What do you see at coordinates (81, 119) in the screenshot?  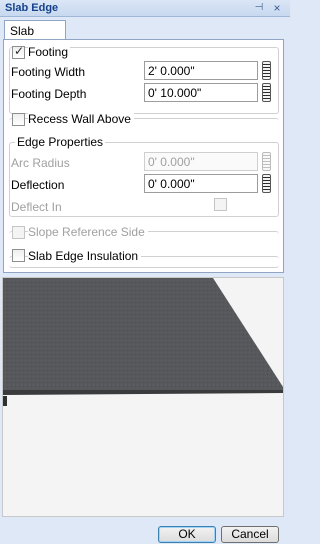 I see `recess-wall-above-label: Recess Wall Above` at bounding box center [81, 119].